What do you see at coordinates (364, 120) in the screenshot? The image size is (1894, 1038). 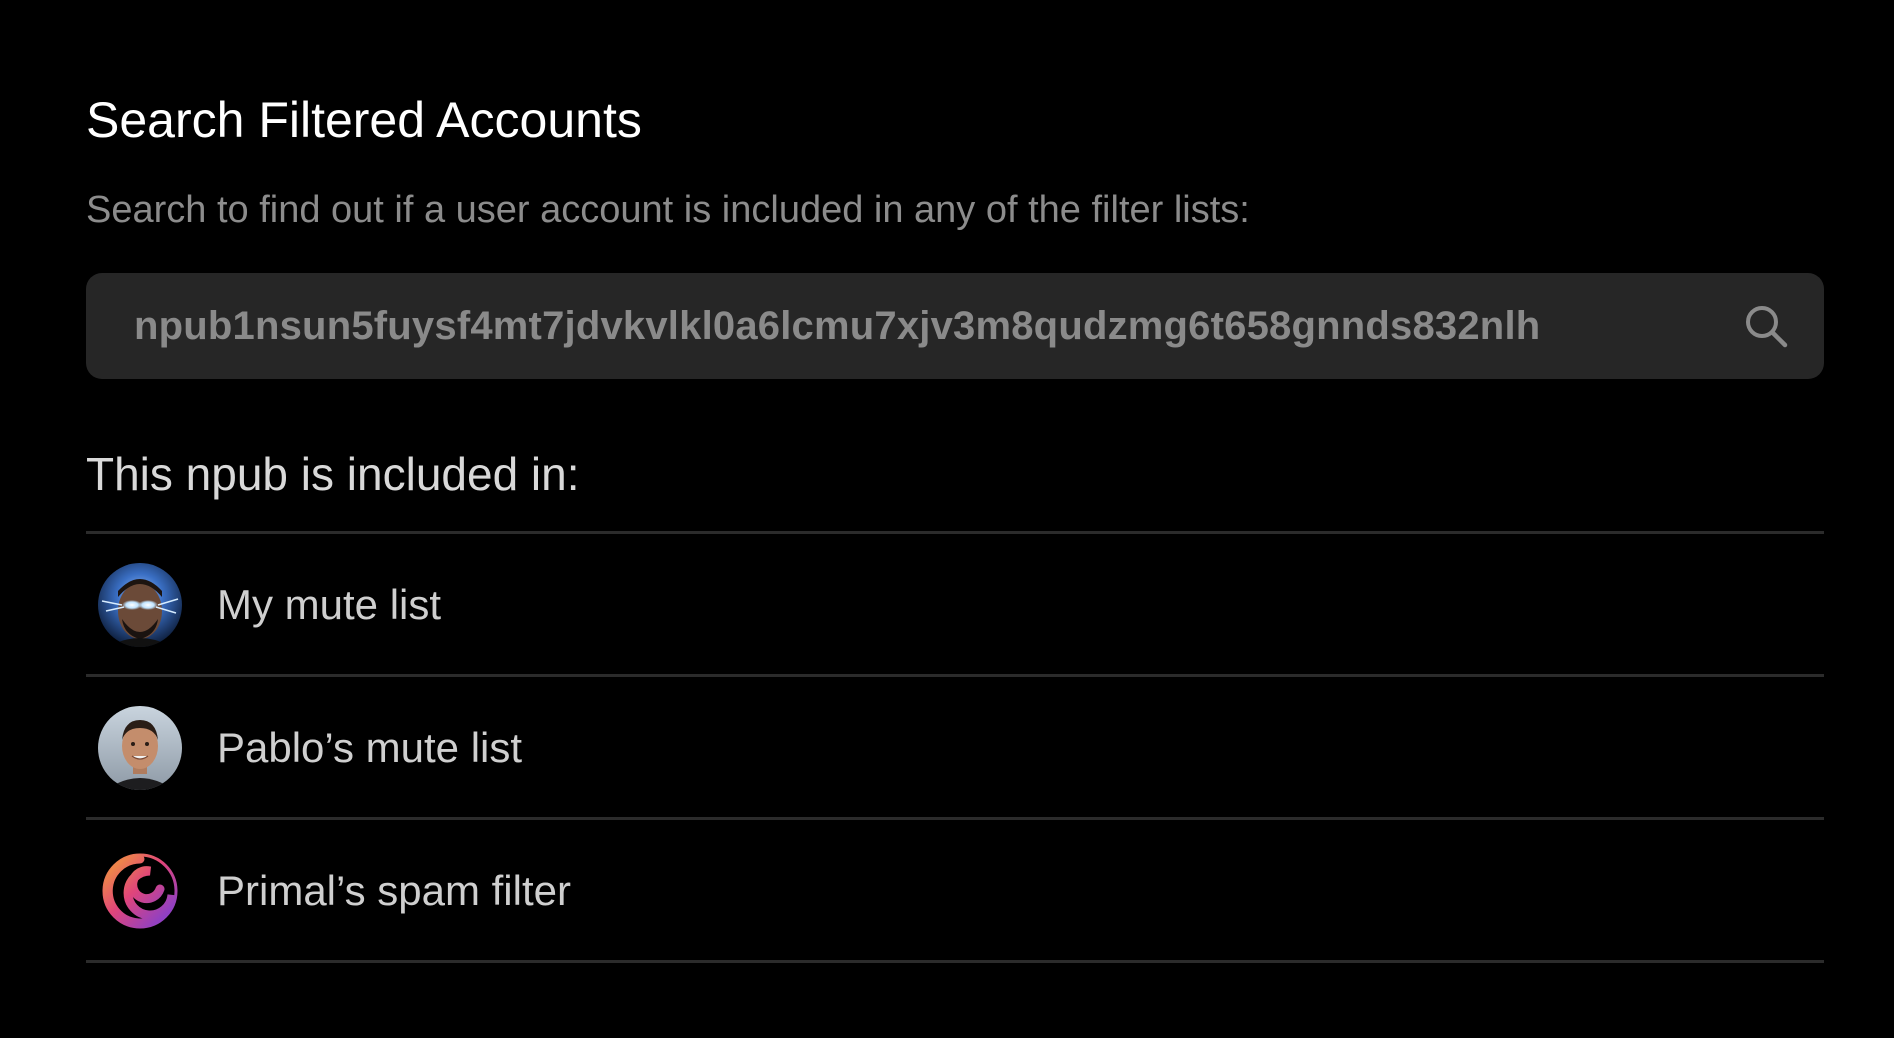 I see `page-title: Search Filtered Accounts` at bounding box center [364, 120].